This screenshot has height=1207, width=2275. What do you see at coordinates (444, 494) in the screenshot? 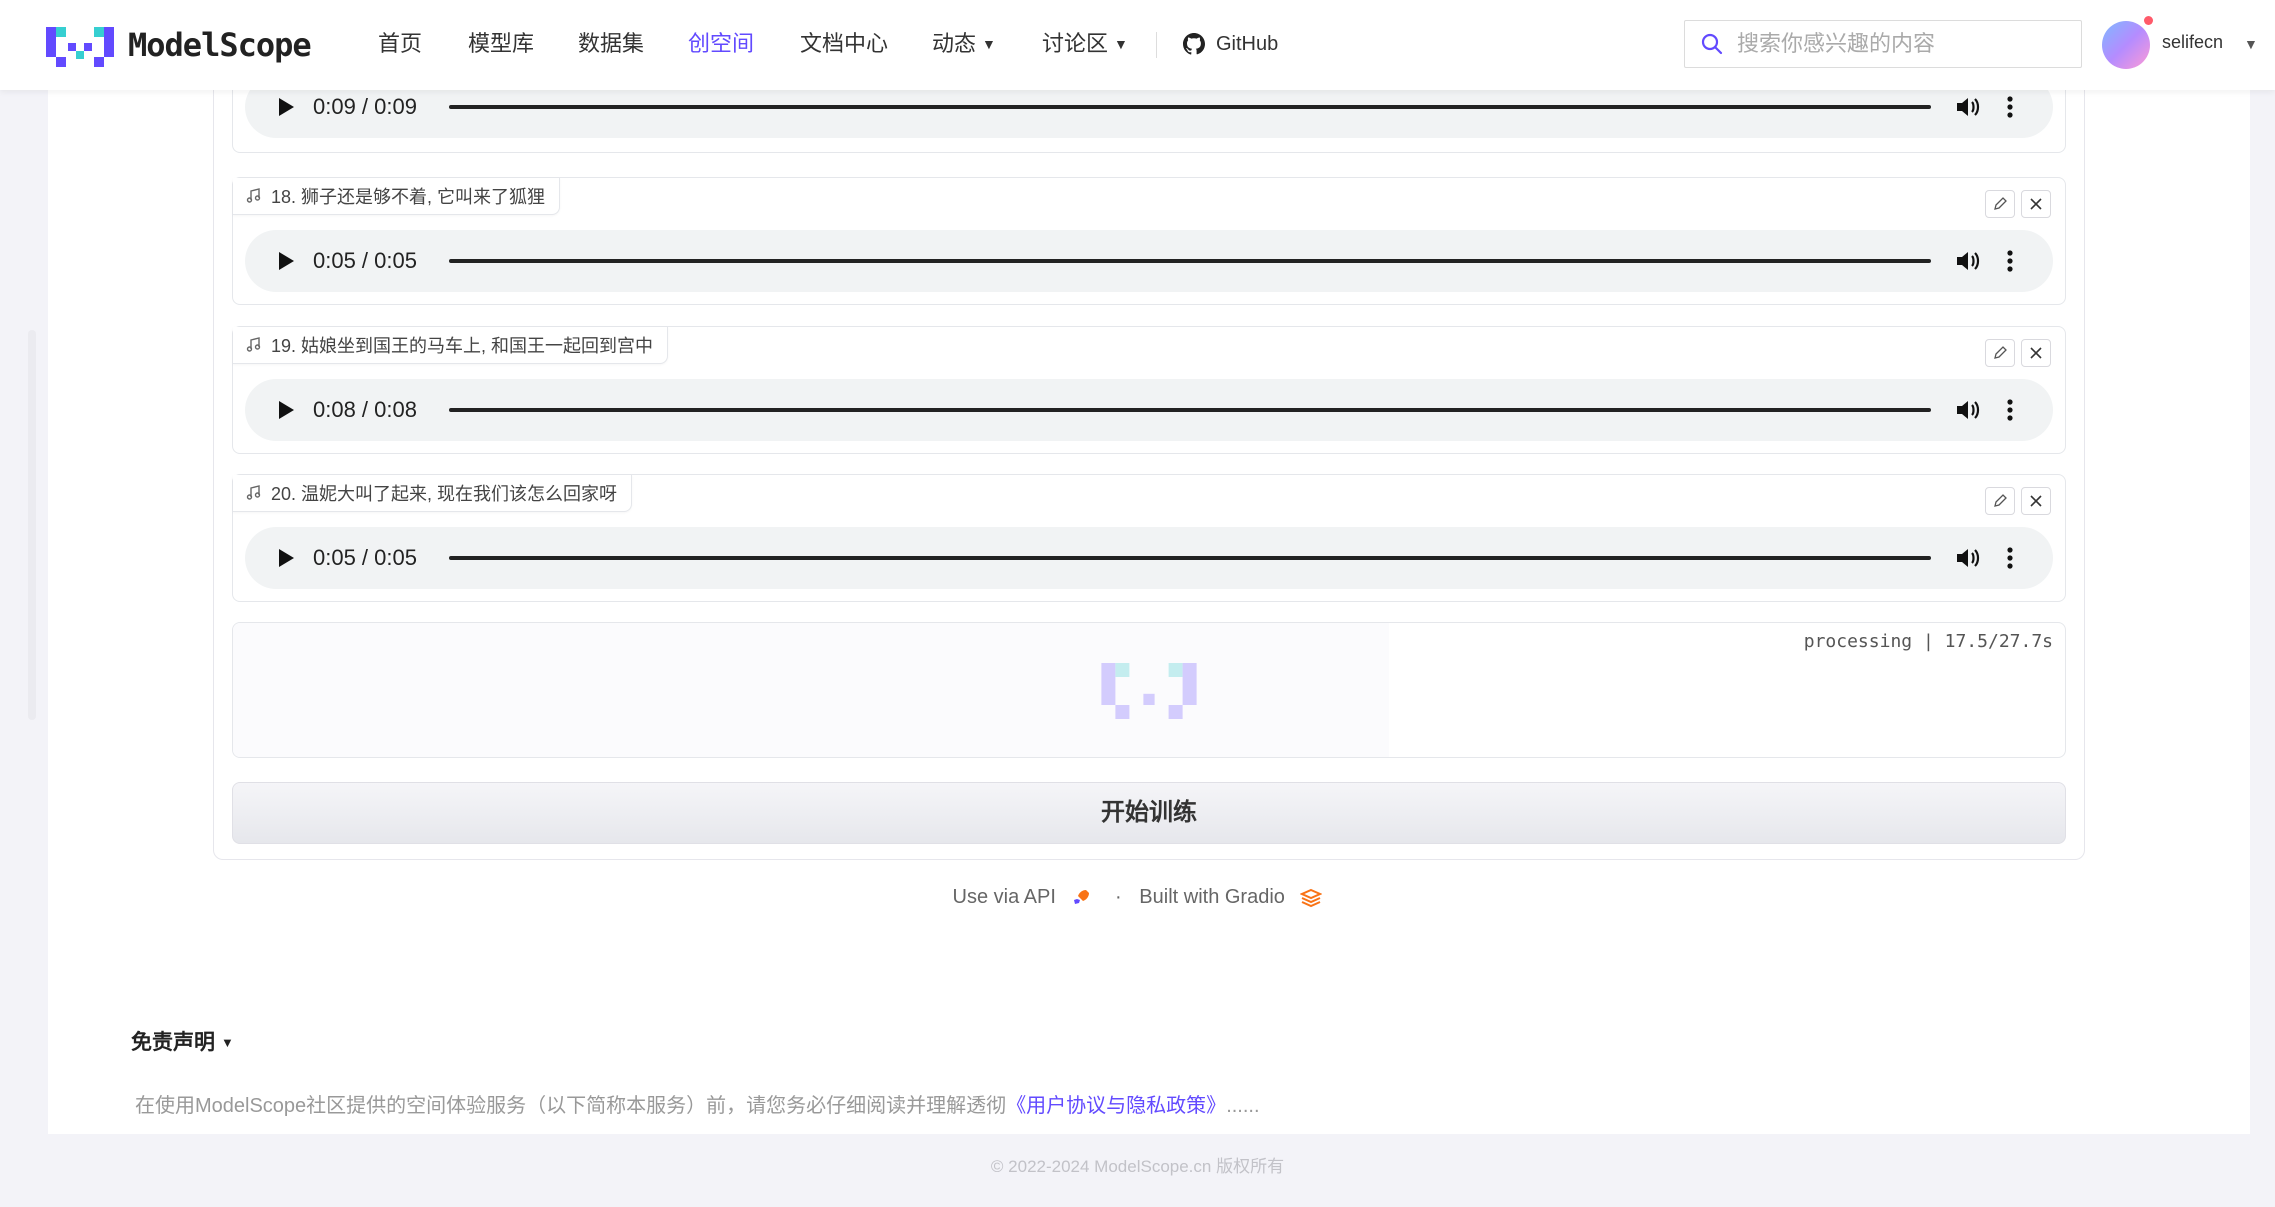
I see `audio-label-text: 20. 温妮大叫了起来, 现在我们该怎么回家呀` at bounding box center [444, 494].